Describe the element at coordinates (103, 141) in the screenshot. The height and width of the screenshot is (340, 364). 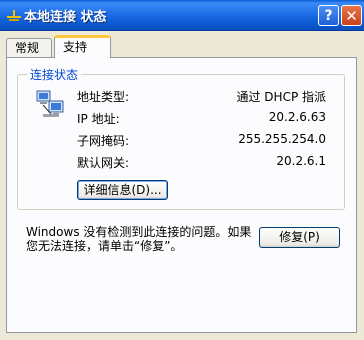
I see `subnet-mask-label: 子网掩码:` at that location.